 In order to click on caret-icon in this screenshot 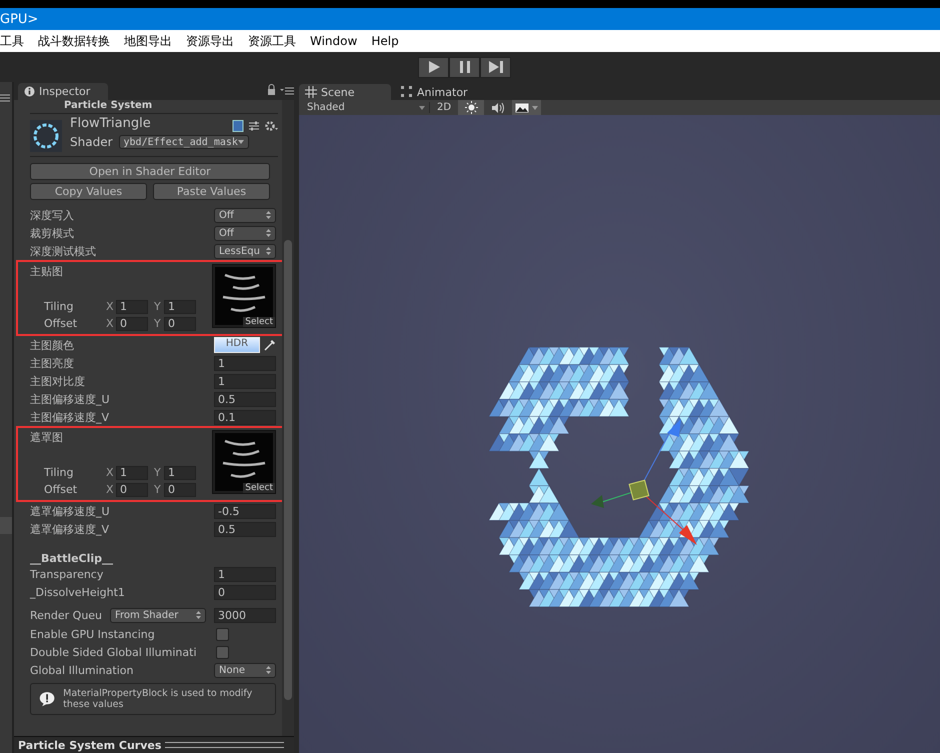, I will do `click(535, 108)`.